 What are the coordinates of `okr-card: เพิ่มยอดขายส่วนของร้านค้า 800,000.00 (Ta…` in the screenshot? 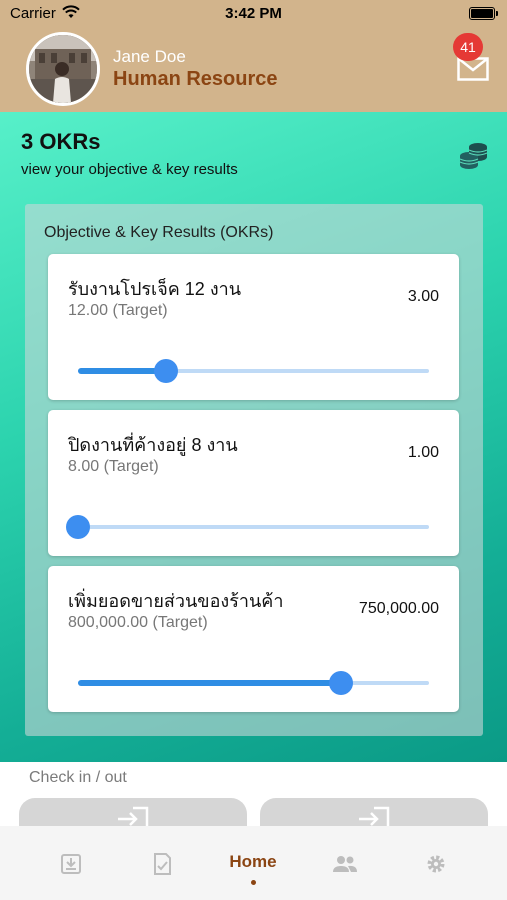 It's located at (253, 639).